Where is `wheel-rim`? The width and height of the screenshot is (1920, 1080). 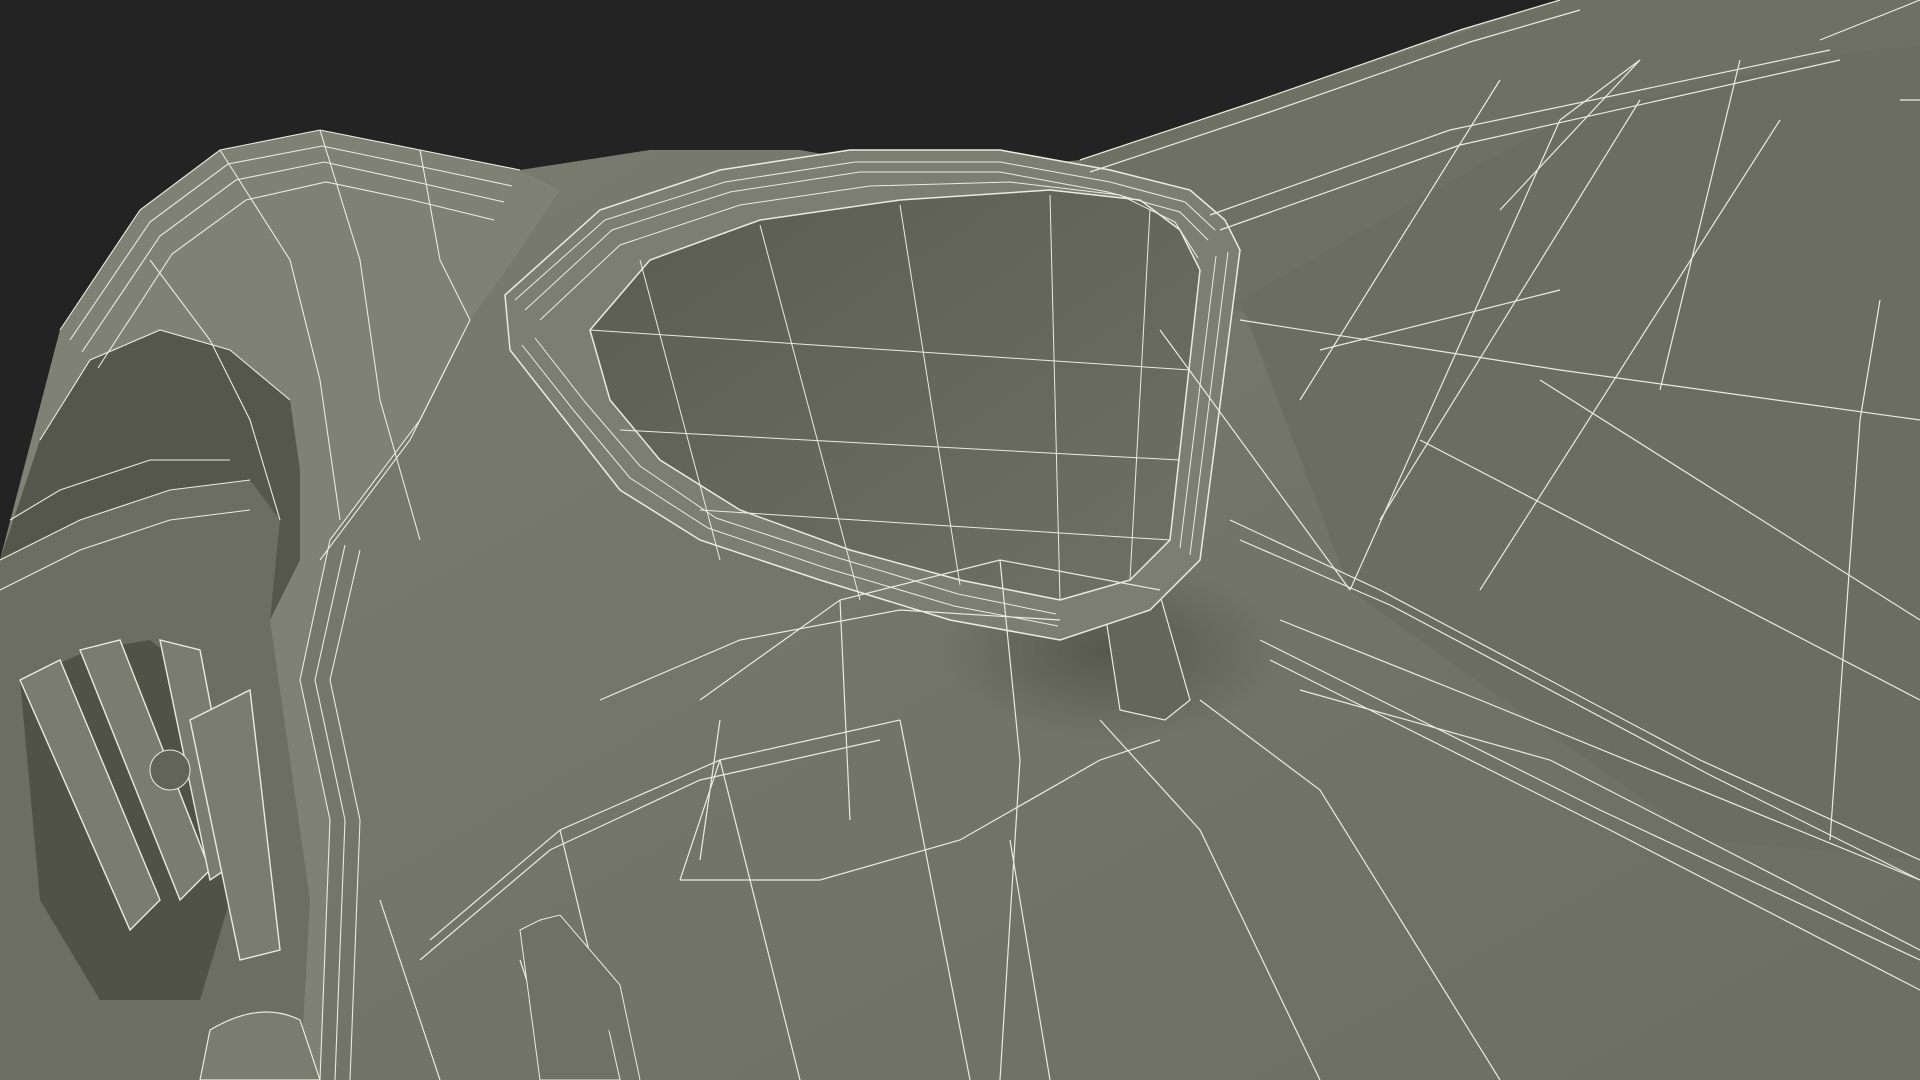 wheel-rim is located at coordinates (160, 780).